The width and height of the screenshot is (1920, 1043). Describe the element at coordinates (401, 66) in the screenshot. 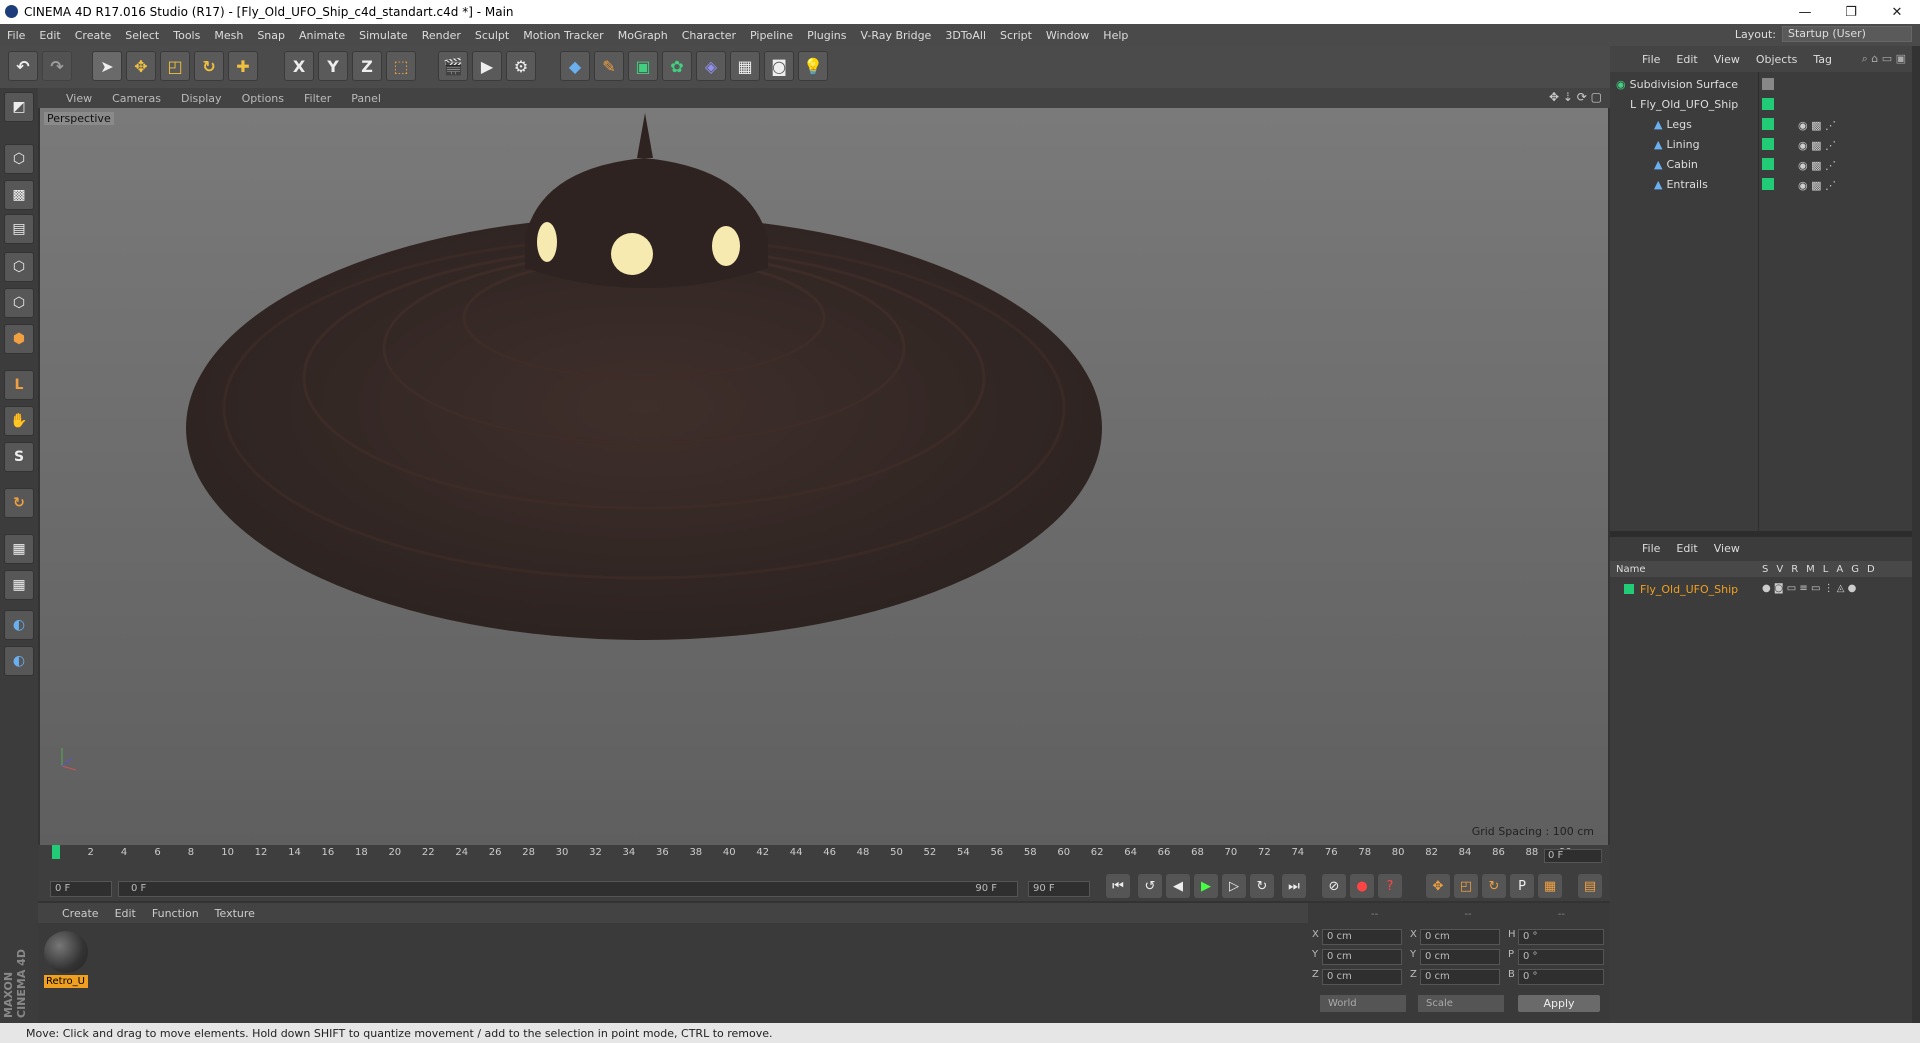

I see `coordinate-system-icon: ⬚` at that location.